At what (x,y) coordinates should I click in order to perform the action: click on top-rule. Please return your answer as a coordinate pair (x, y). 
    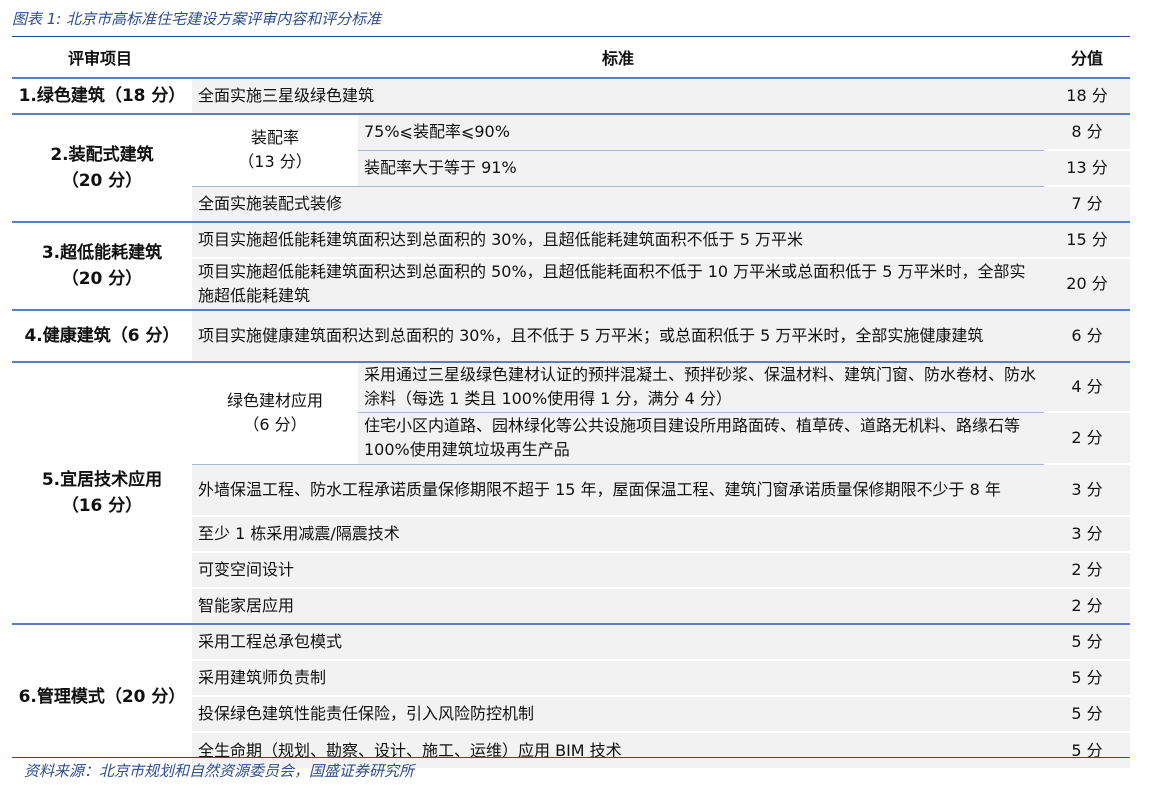
    Looking at the image, I should click on (571, 36).